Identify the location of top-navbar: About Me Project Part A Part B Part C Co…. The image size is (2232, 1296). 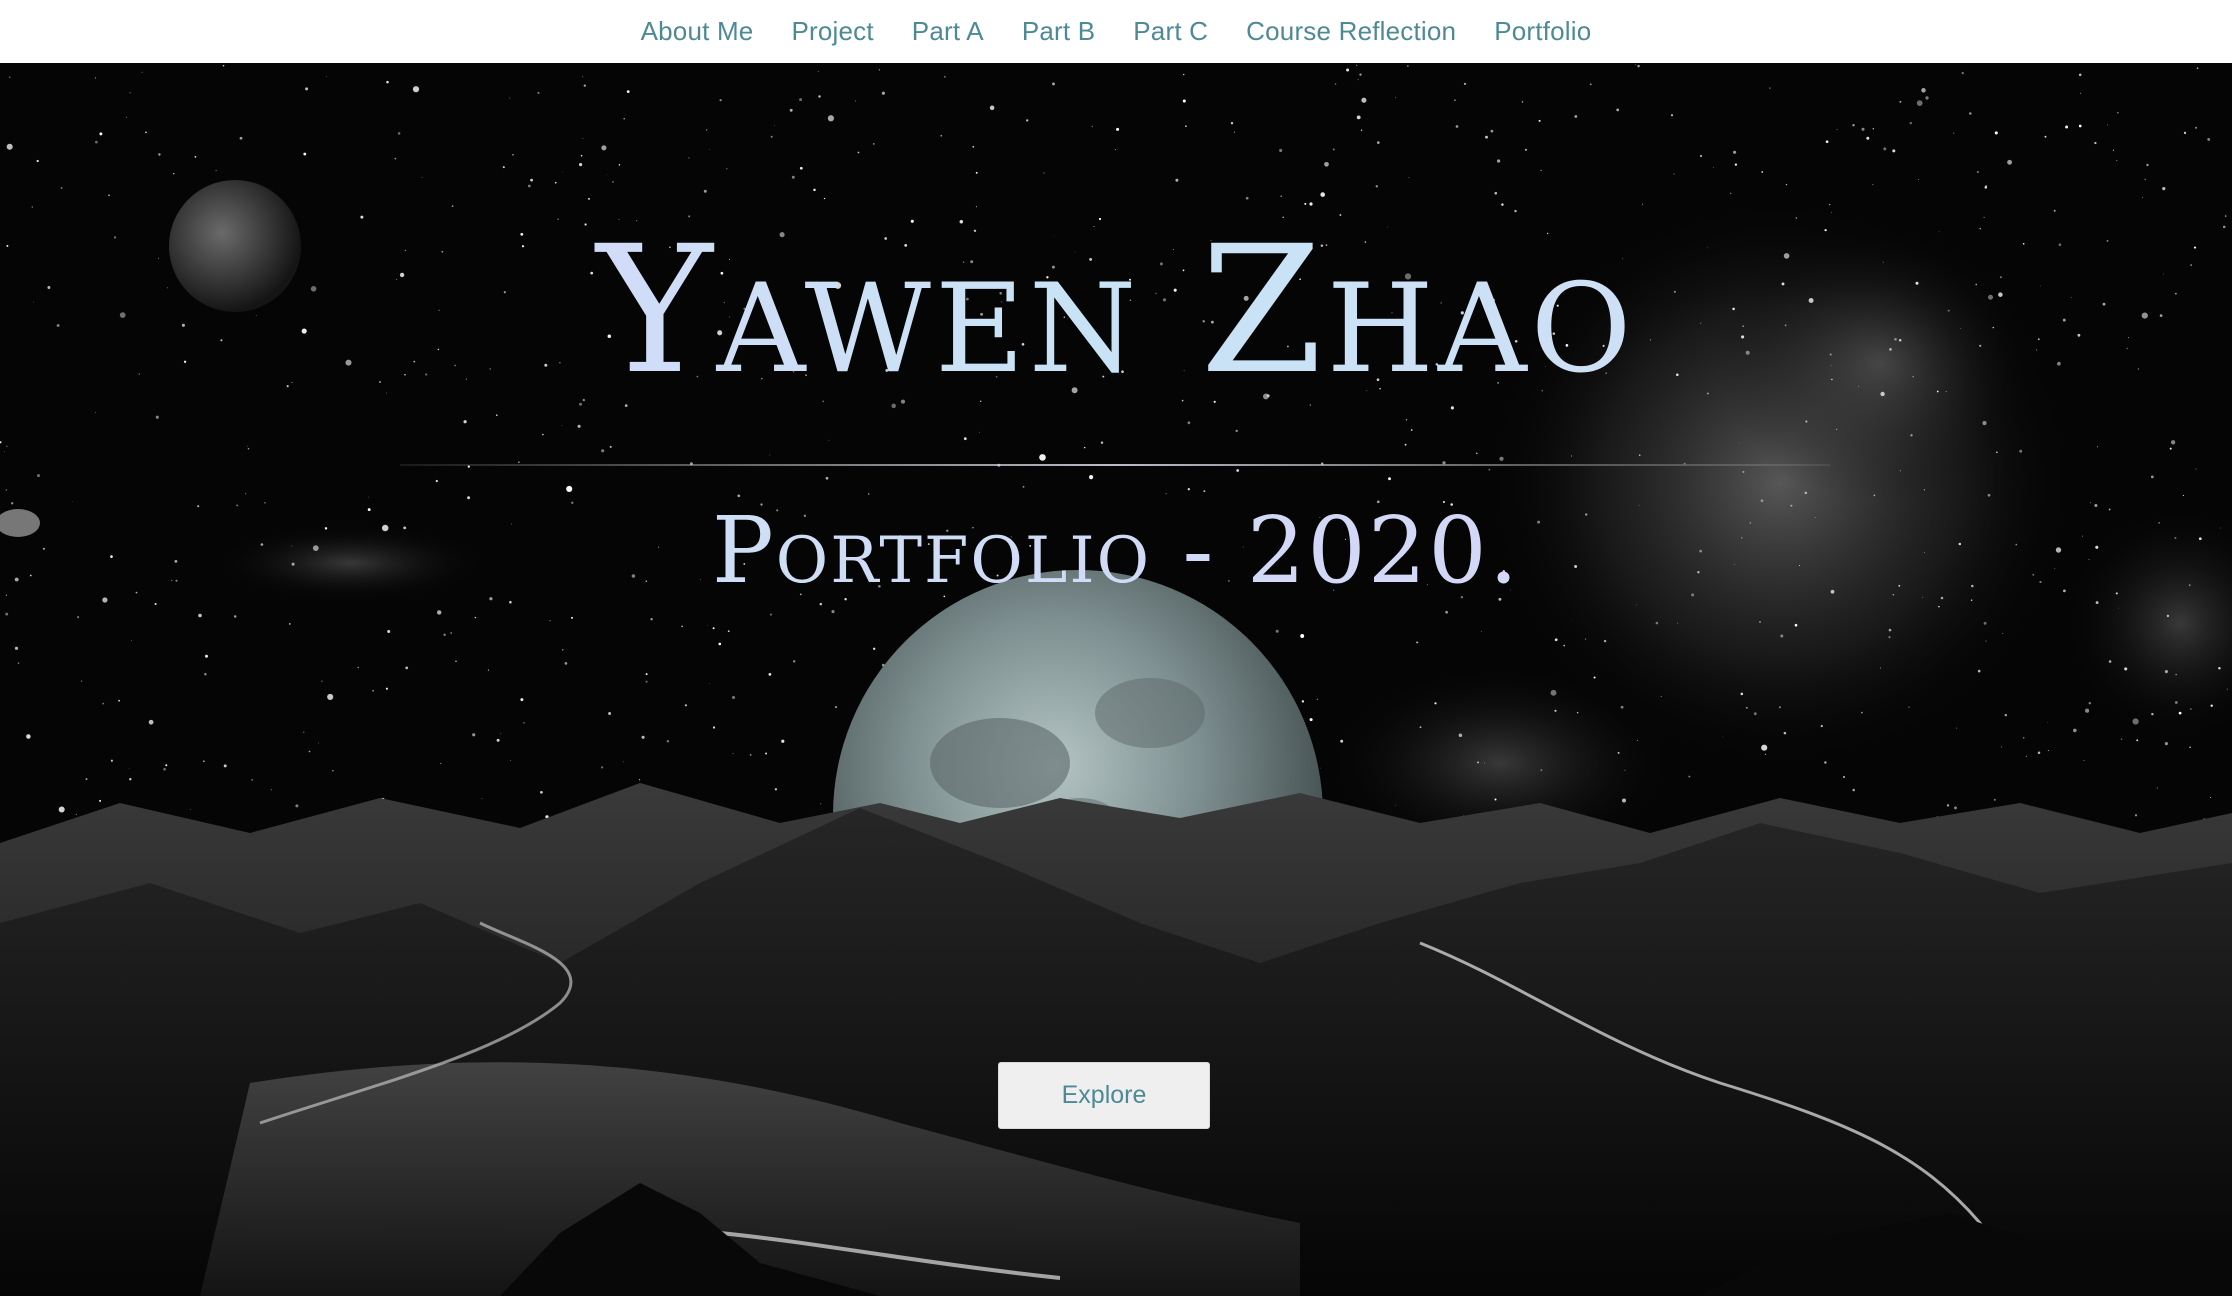
(1116, 31).